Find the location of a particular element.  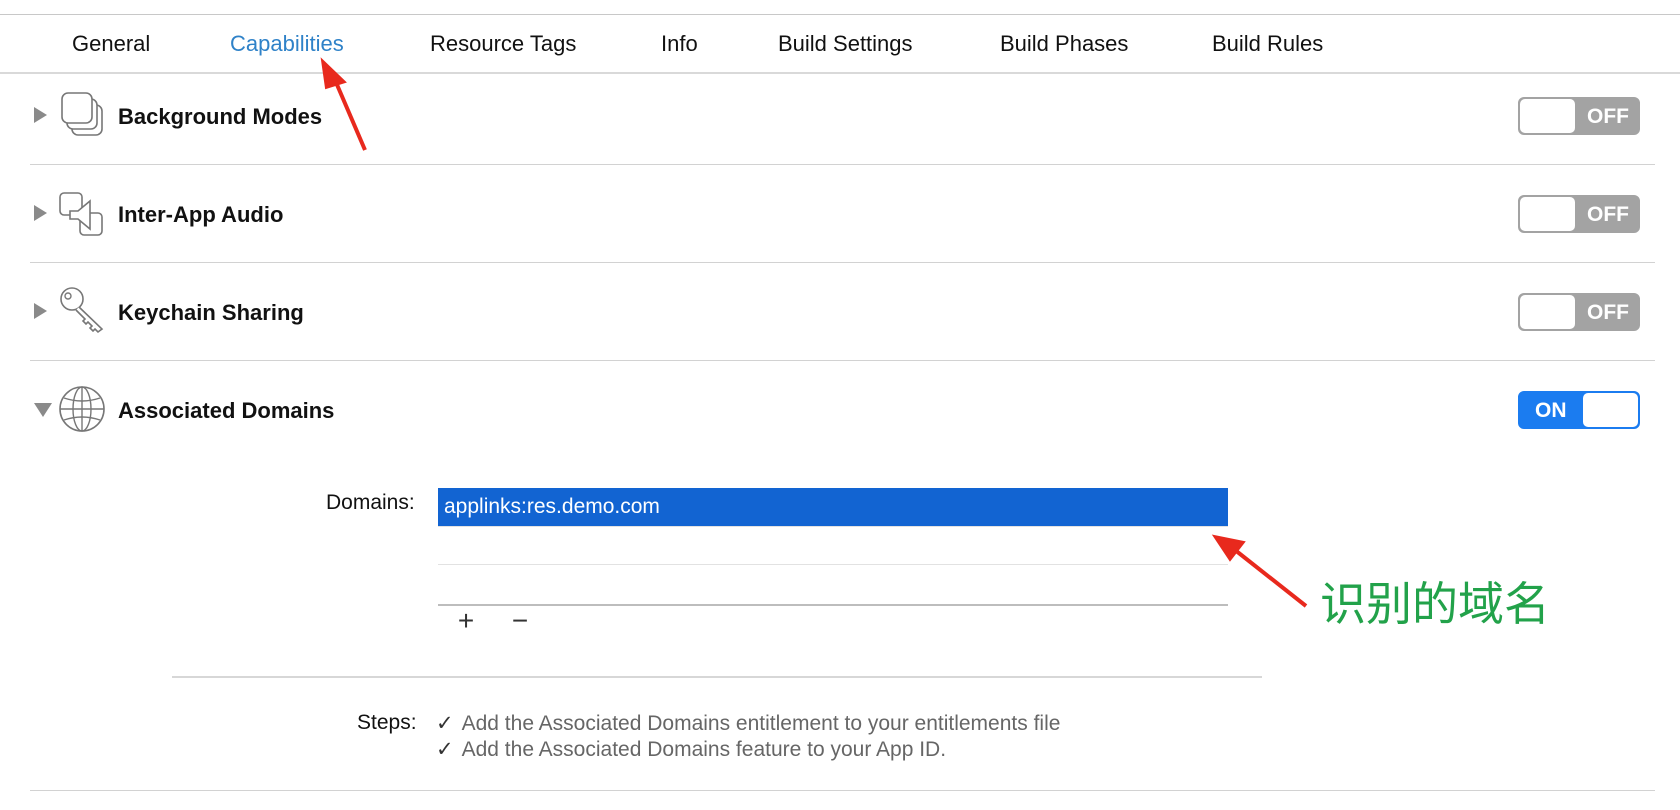

capability-row-associated-domains: Associated Domains ON is located at coordinates (842, 410).